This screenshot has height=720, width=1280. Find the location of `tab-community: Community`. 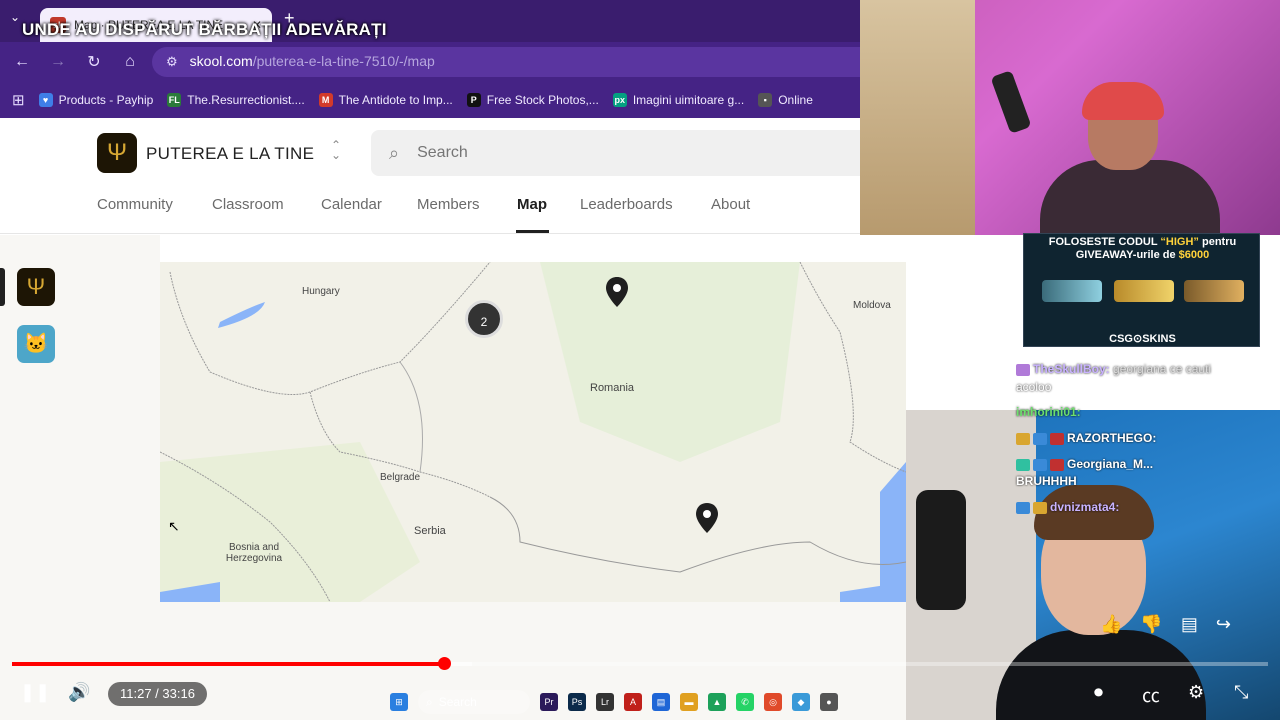

tab-community: Community is located at coordinates (135, 204).